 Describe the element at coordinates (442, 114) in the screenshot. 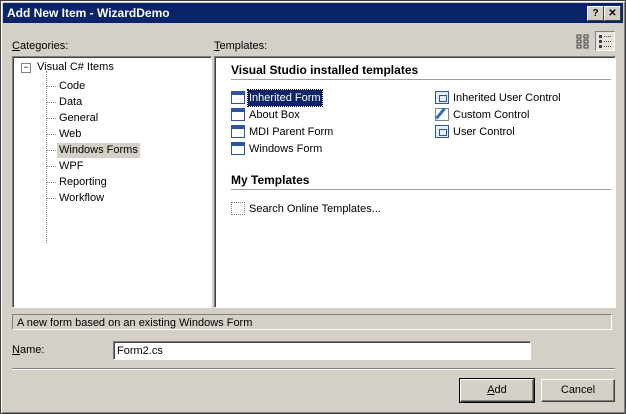

I see `custom-control-icon` at that location.